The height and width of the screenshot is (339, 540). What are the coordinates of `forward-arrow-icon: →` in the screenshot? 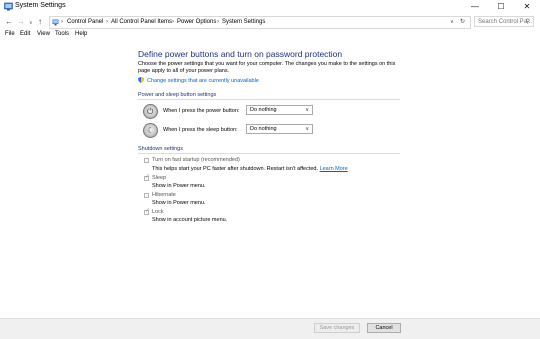 It's located at (21, 22).